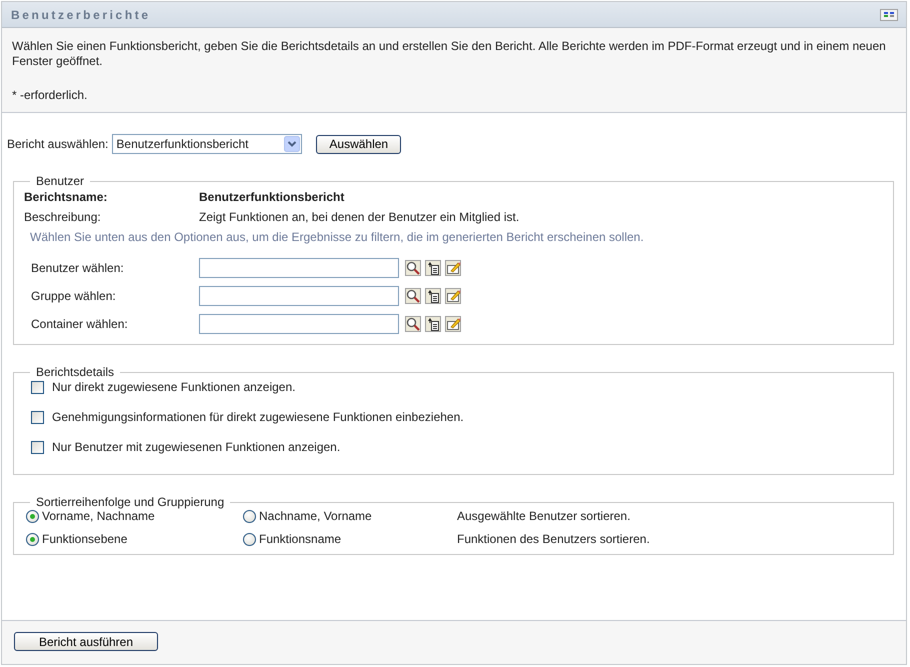 Image resolution: width=910 pixels, height=667 pixels. I want to click on checkbox-label: Nur Benutzer mit zugewiesenen Funktionen anzeigen., so click(196, 447).